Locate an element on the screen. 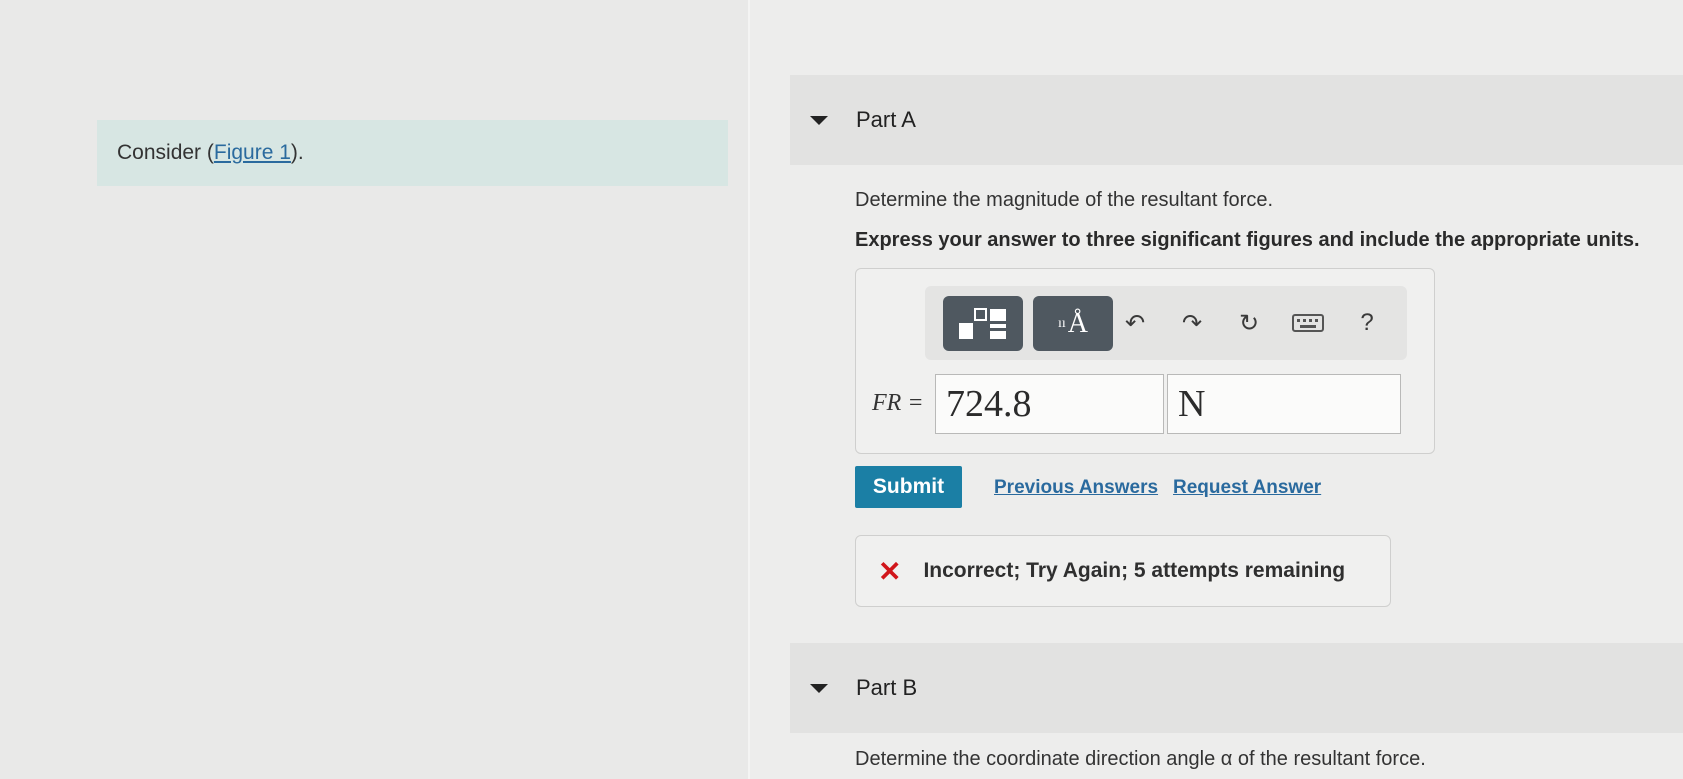  math-toolbar: ıı Å ↶ ↷ ↻ ? is located at coordinates (1166, 323).